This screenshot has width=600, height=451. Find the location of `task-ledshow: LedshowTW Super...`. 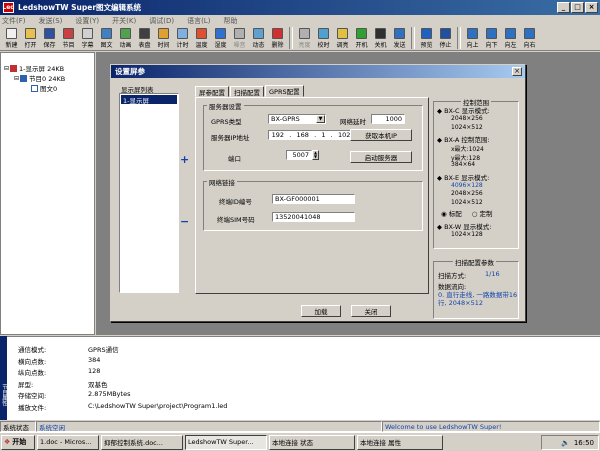

task-ledshow: LedshowTW Super... is located at coordinates (226, 442).